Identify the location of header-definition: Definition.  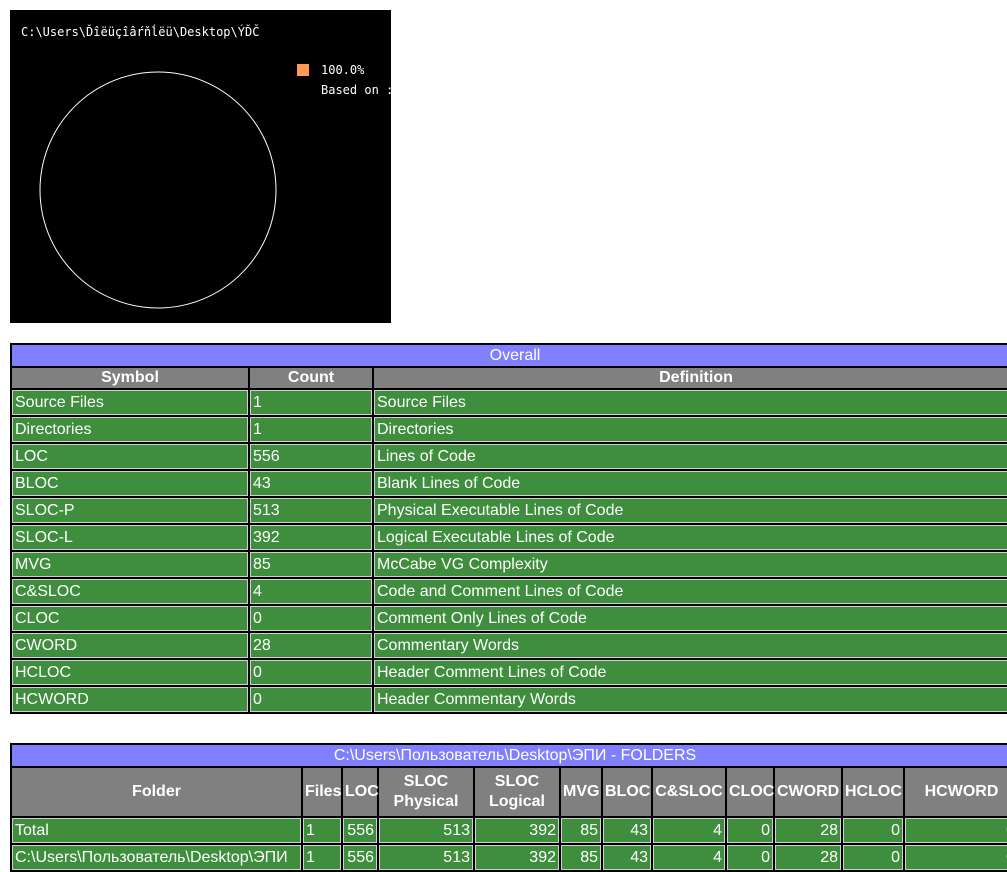
(690, 378).